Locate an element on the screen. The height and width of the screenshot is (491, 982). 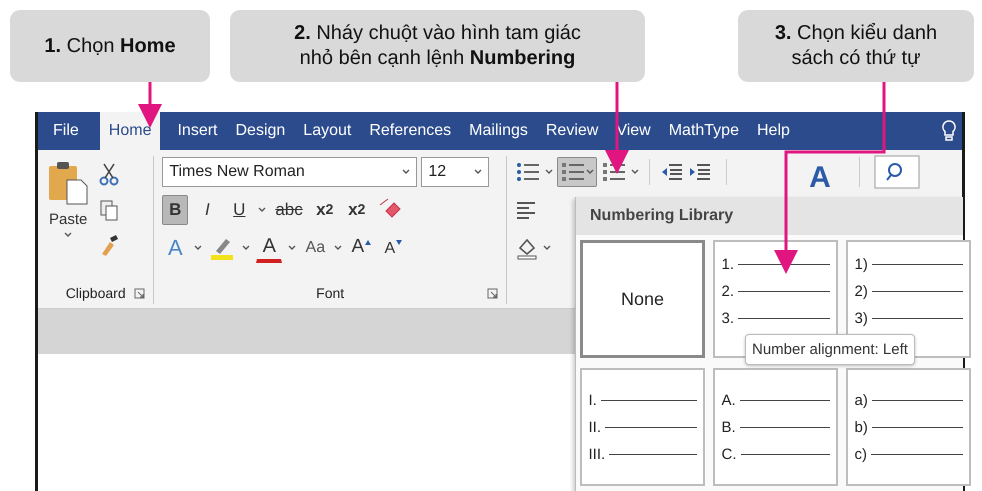
group-label: Clipboard is located at coordinates (96, 293).